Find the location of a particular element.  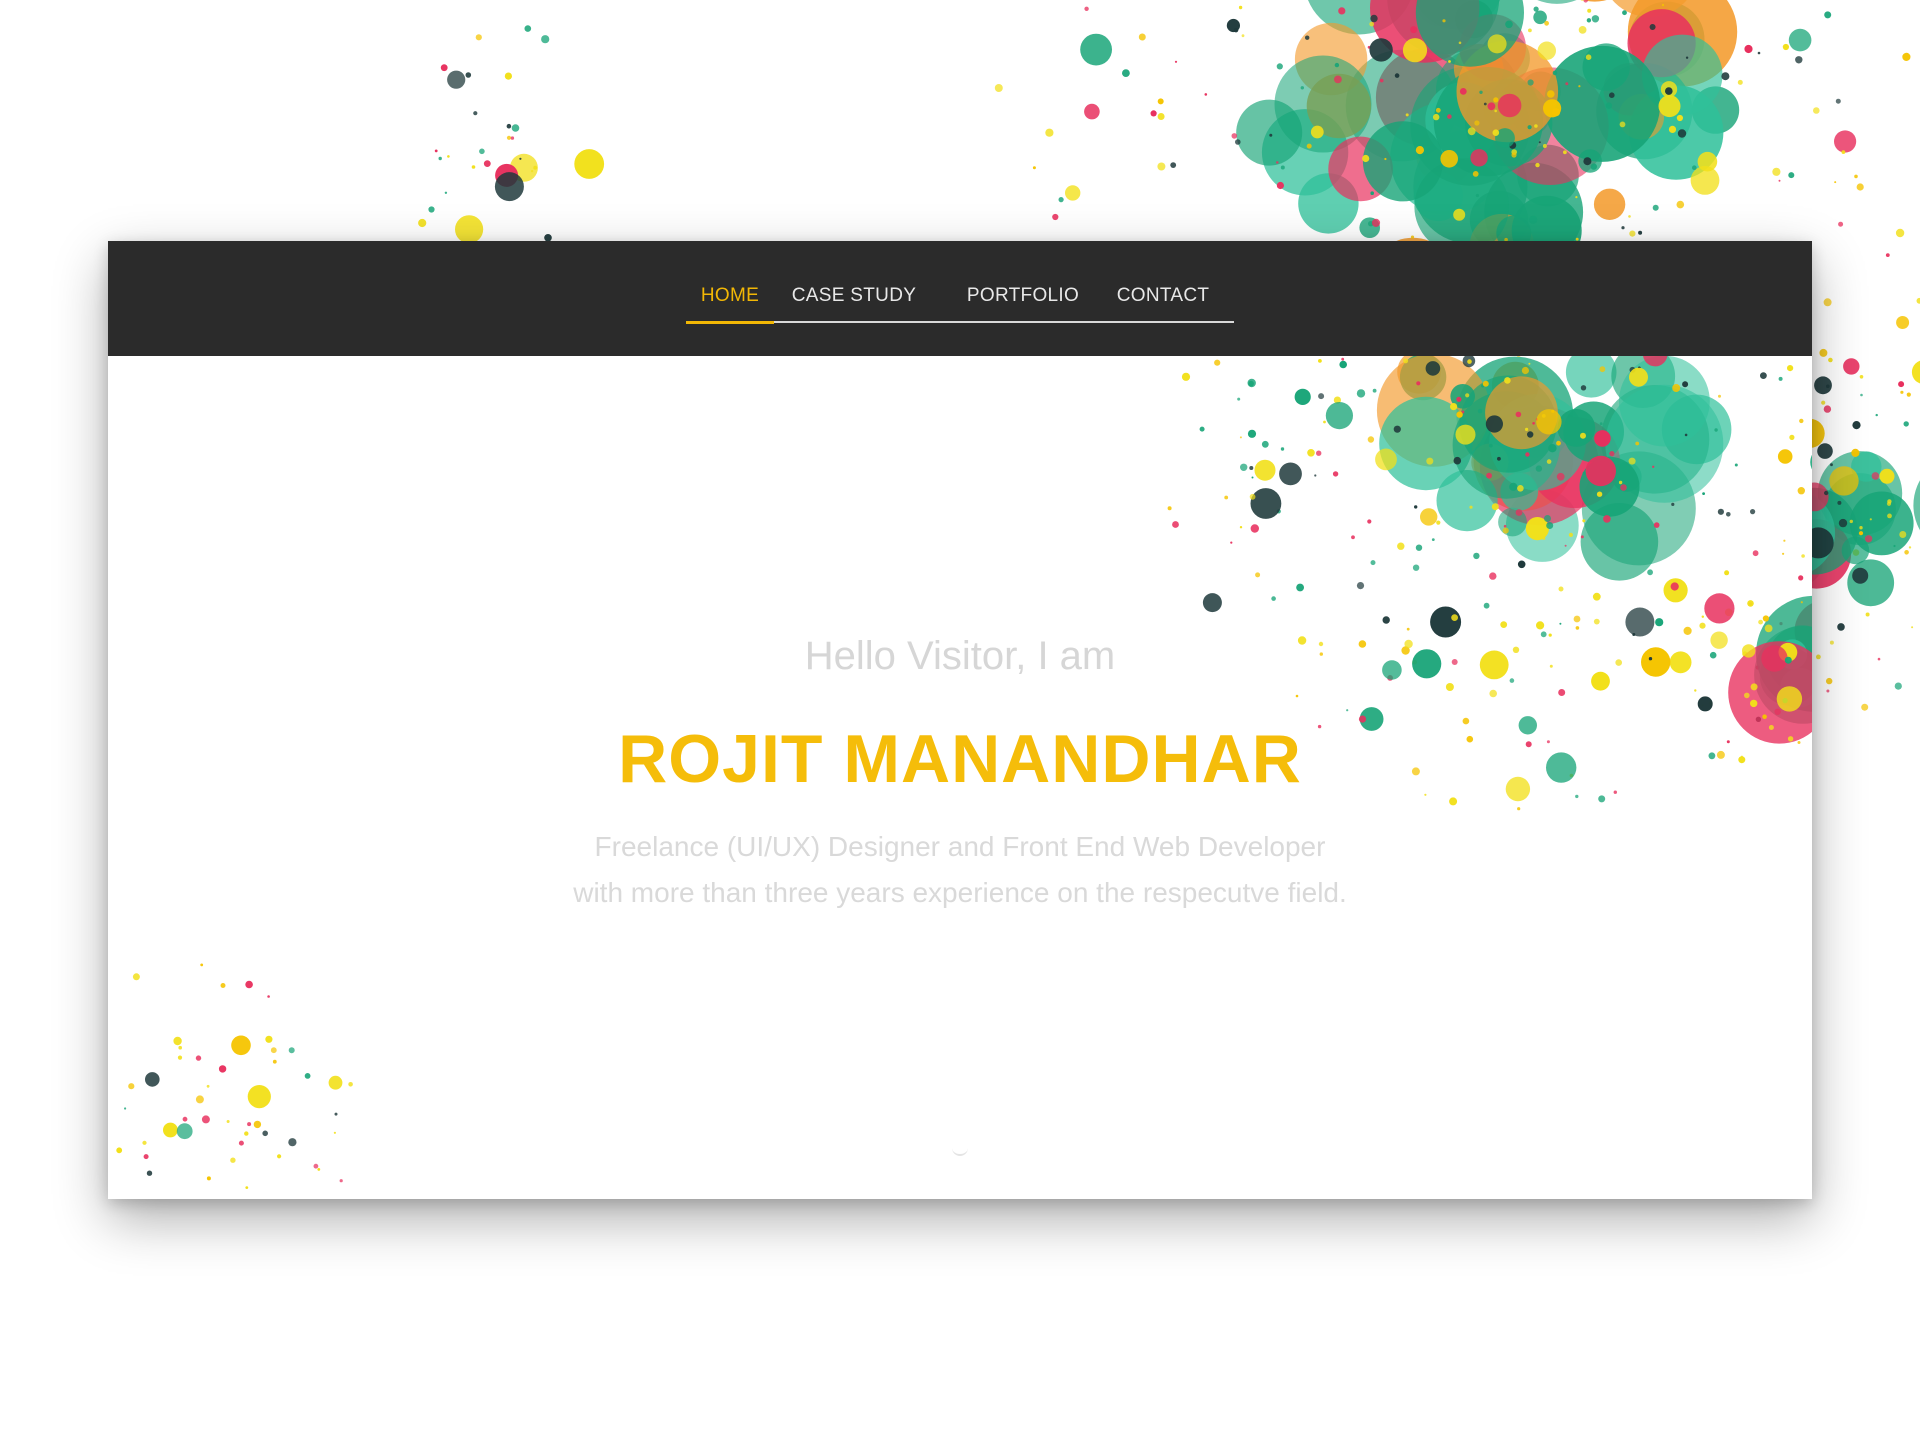

top-navigation-bar: HOME CASE STUDY PORTFOLIO CONTACT is located at coordinates (960, 298).